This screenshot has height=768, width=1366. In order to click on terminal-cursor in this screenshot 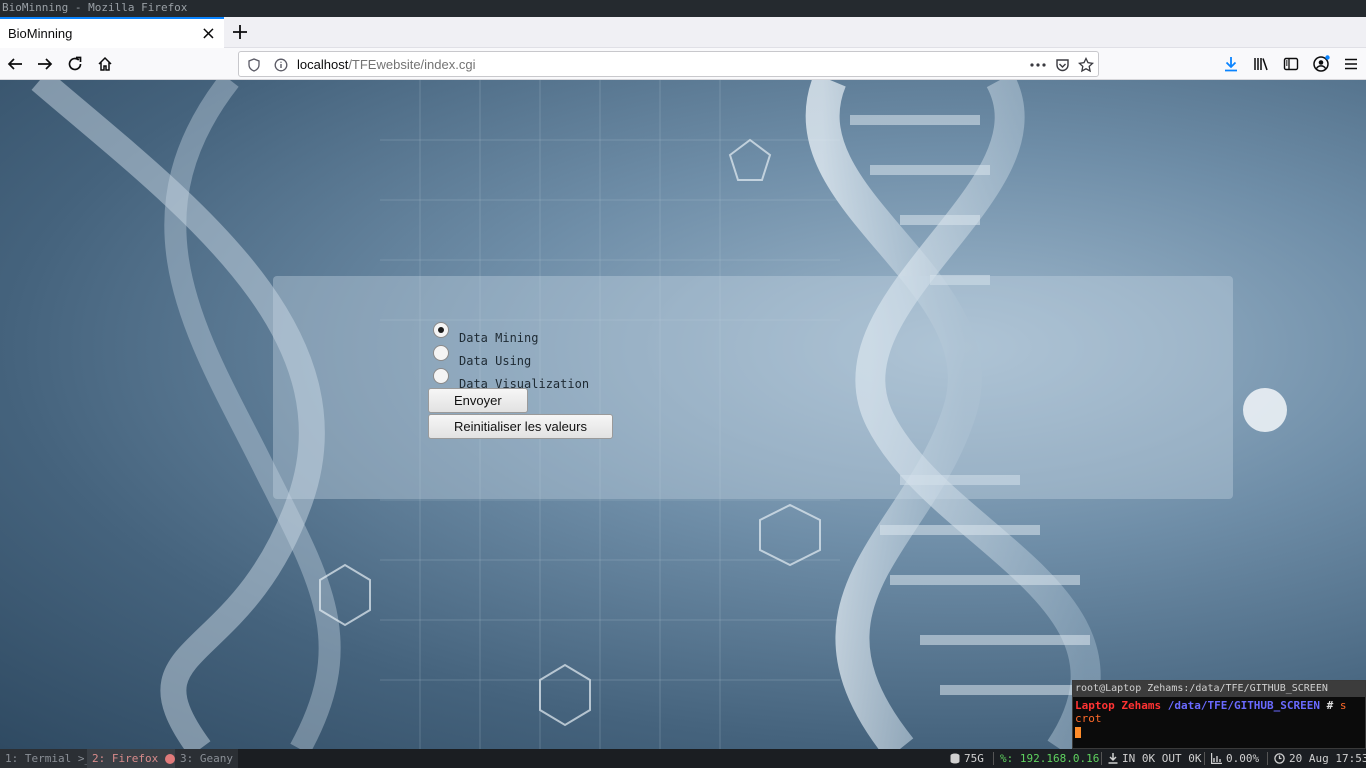, I will do `click(1078, 732)`.